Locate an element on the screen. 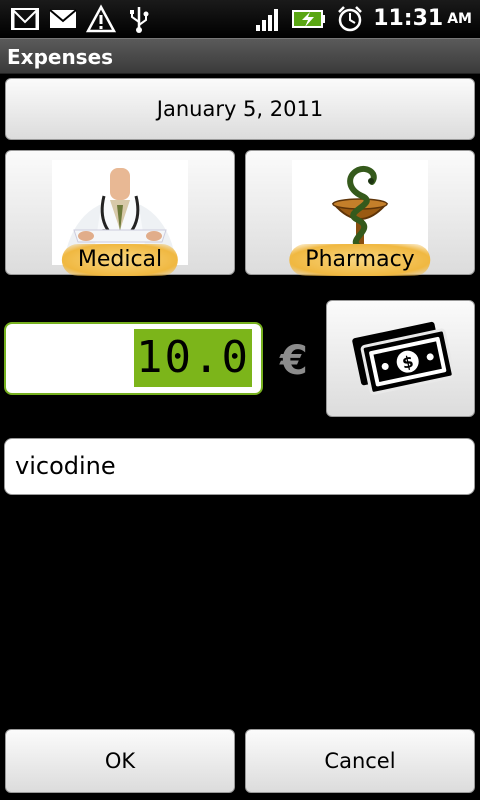 Image resolution: width=480 pixels, height=800 pixels. date-button: January 5, 2011 is located at coordinates (240, 109).